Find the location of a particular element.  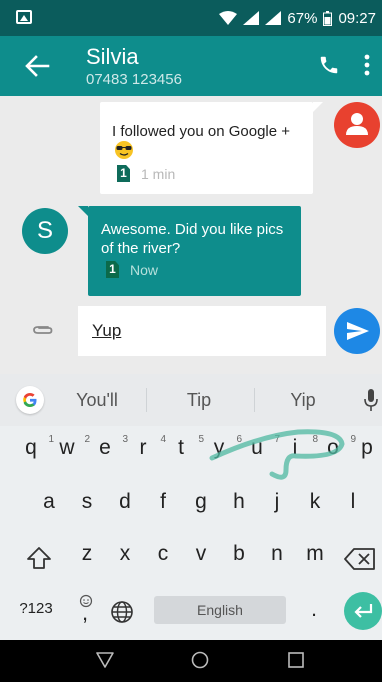

period-key: . is located at coordinates (314, 610).